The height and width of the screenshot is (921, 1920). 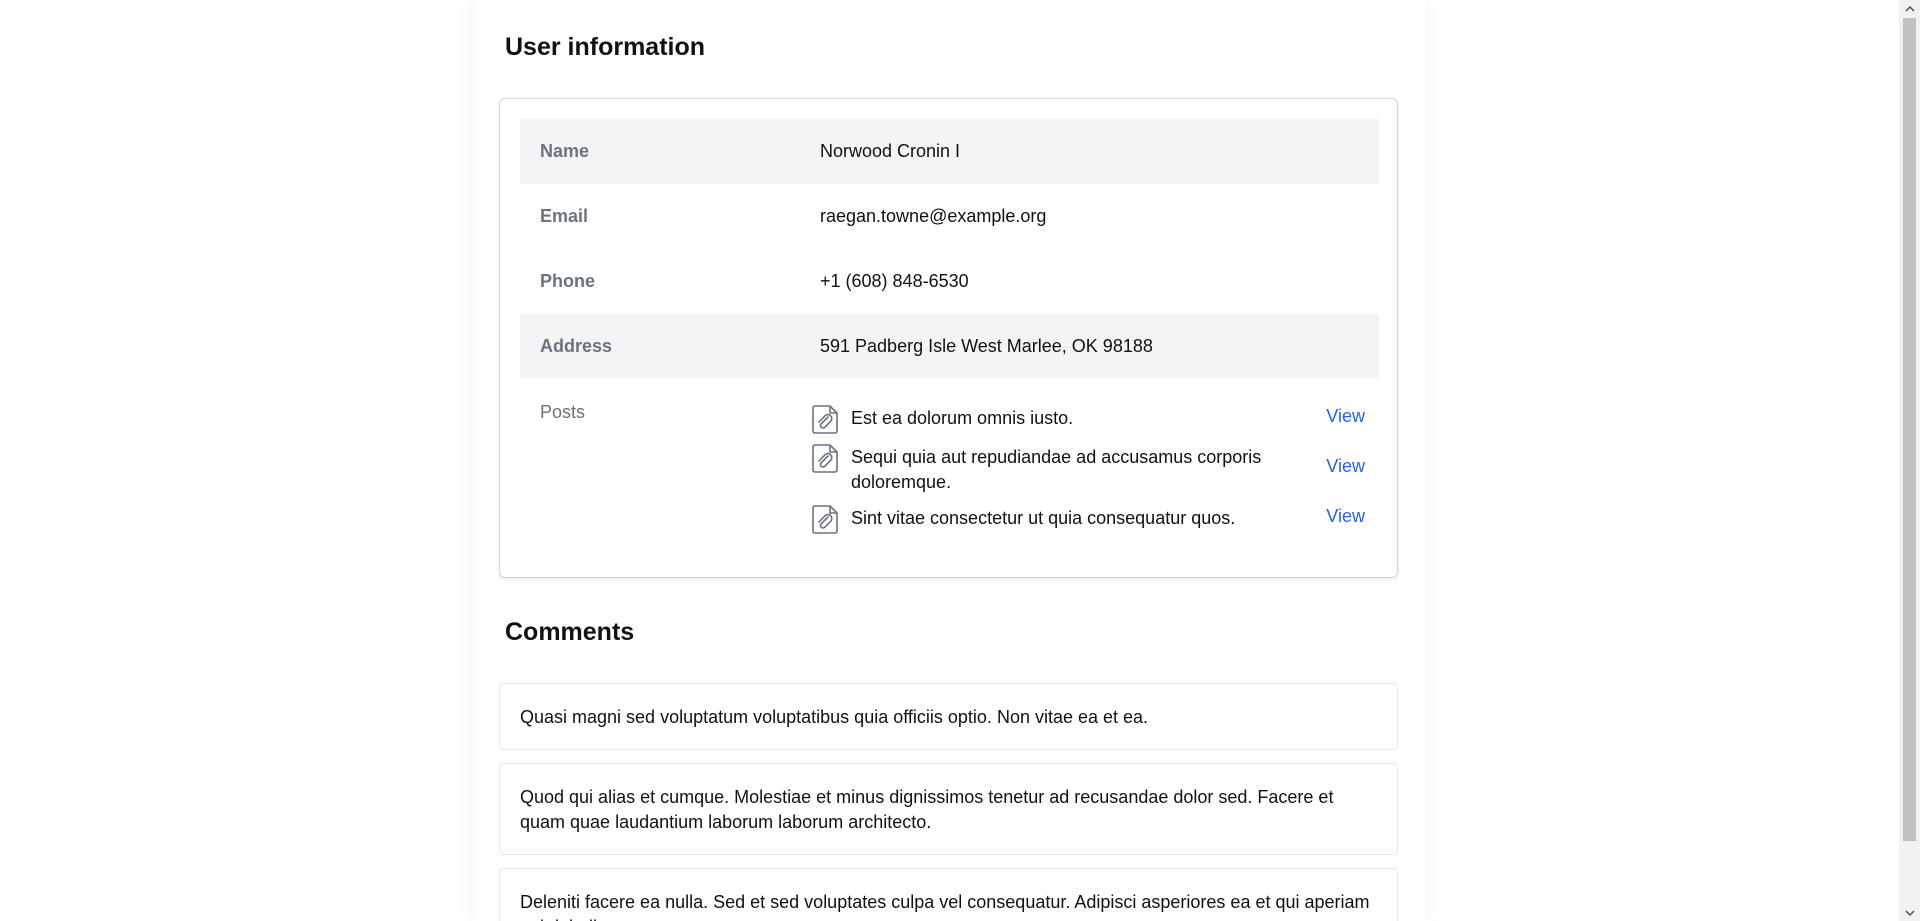 What do you see at coordinates (568, 281) in the screenshot?
I see `info-label: Phone` at bounding box center [568, 281].